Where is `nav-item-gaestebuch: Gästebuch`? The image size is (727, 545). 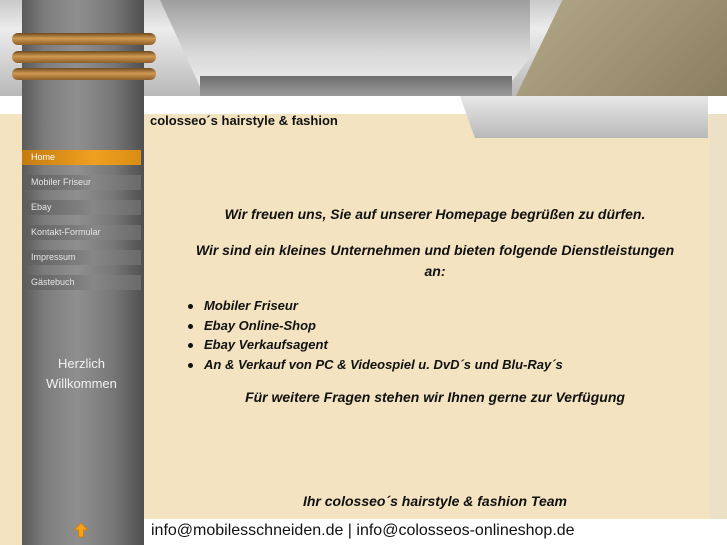
nav-item-gaestebuch: Gästebuch is located at coordinates (81, 282).